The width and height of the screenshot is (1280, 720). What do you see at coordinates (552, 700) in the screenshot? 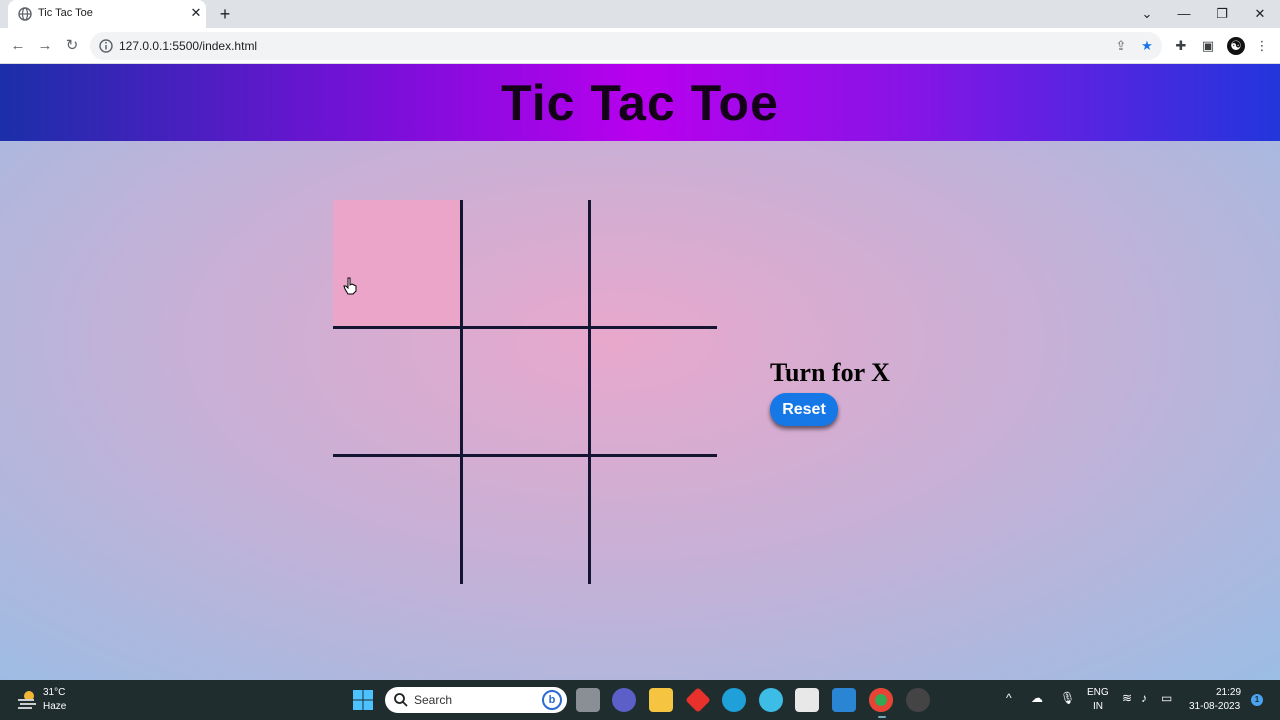
I see `bing-icon: b` at bounding box center [552, 700].